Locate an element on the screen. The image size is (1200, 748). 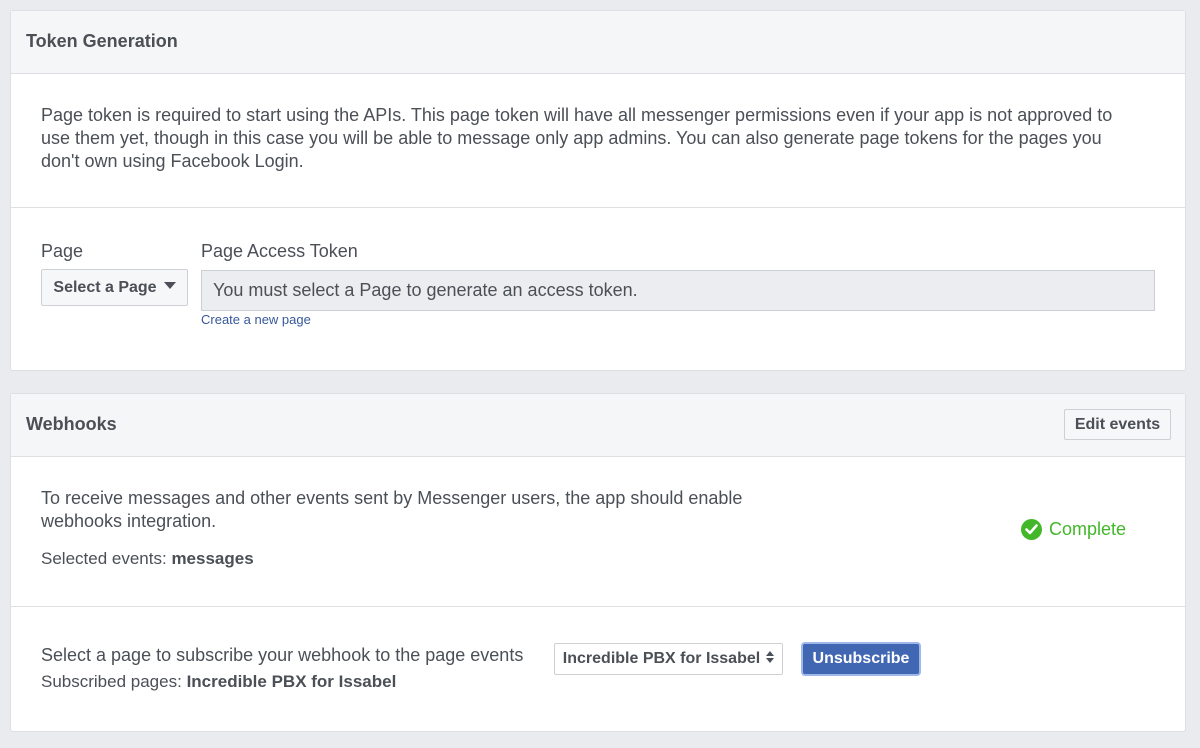
token-generation-title: Token Generation is located at coordinates (102, 41).